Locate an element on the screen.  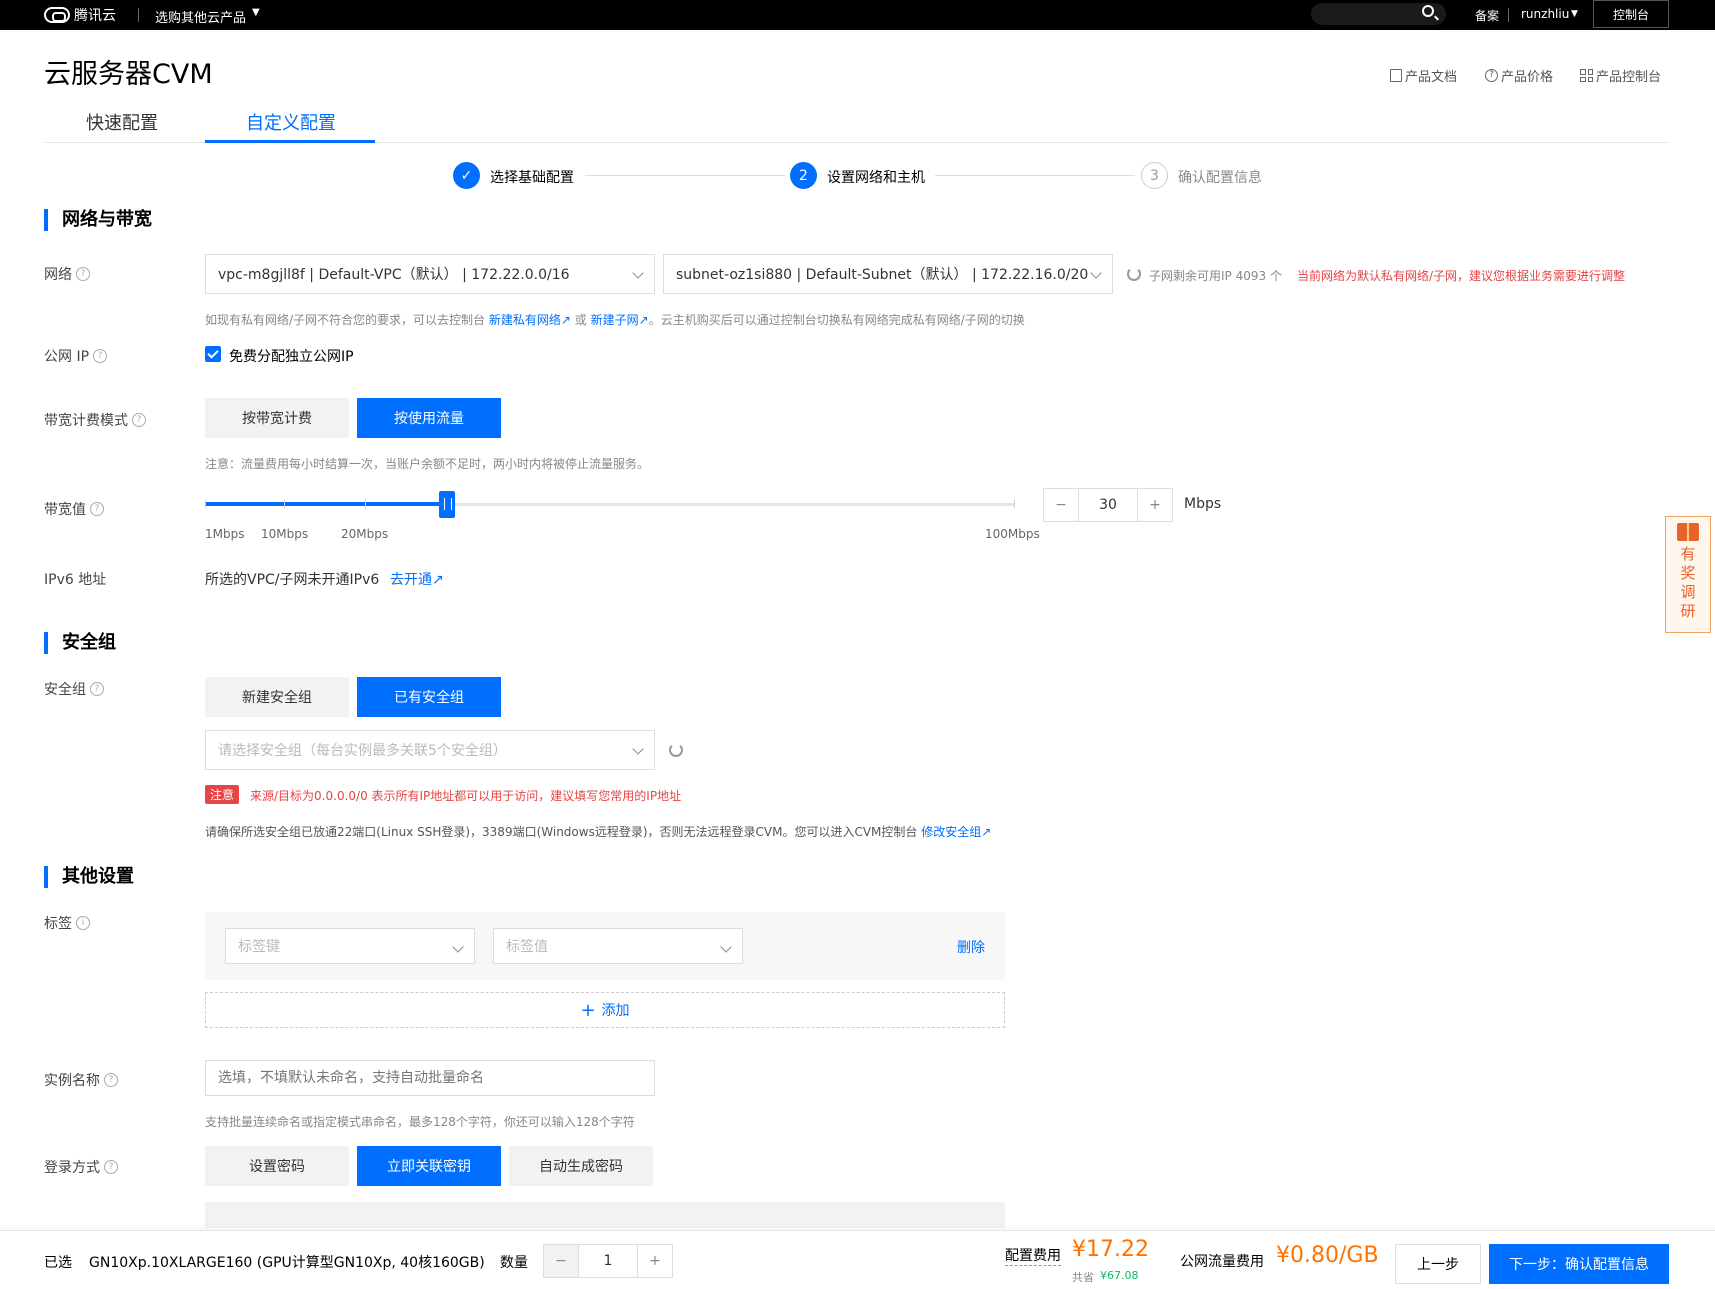
page-title: 云服务器CVM is located at coordinates (128, 74).